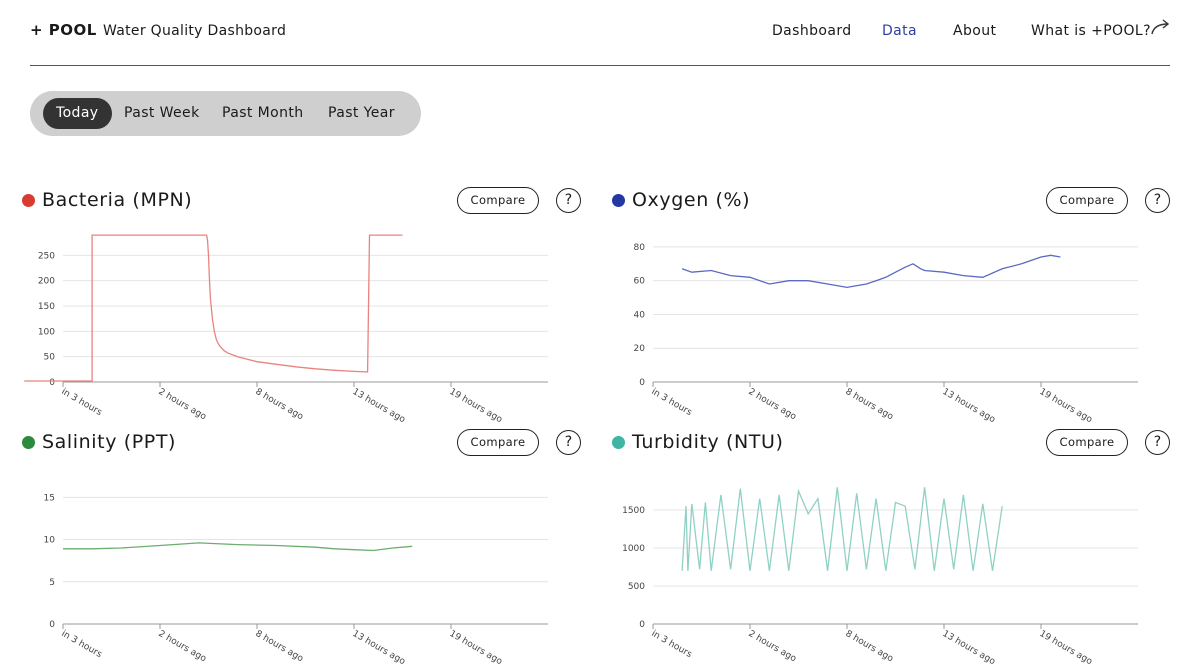 The width and height of the screenshot is (1200, 667). Describe the element at coordinates (870, 404) in the screenshot. I see `x-tick-label-oxygen-2: 8 hours ago` at that location.